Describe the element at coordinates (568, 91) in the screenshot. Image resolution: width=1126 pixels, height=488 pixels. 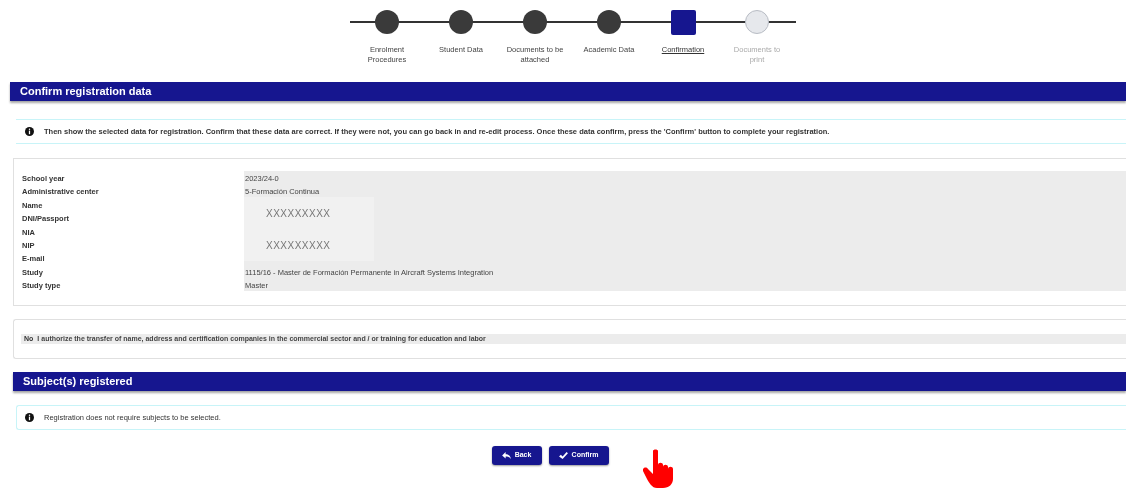
I see `section-header: Confirm registration data` at that location.